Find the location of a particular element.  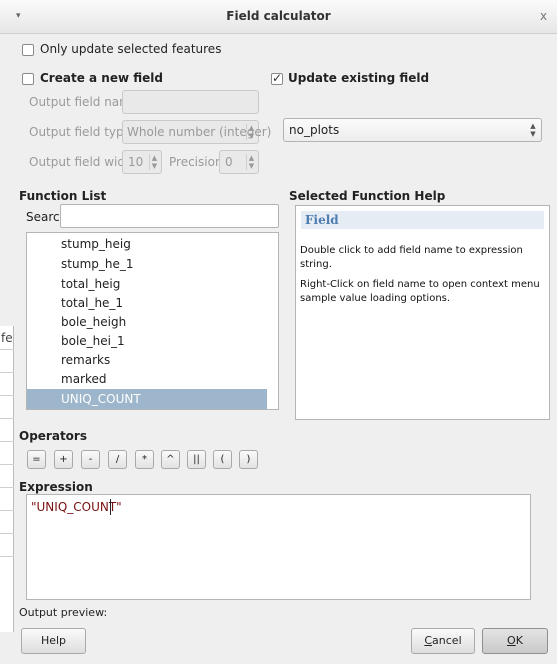

help-button: Help is located at coordinates (53, 641).